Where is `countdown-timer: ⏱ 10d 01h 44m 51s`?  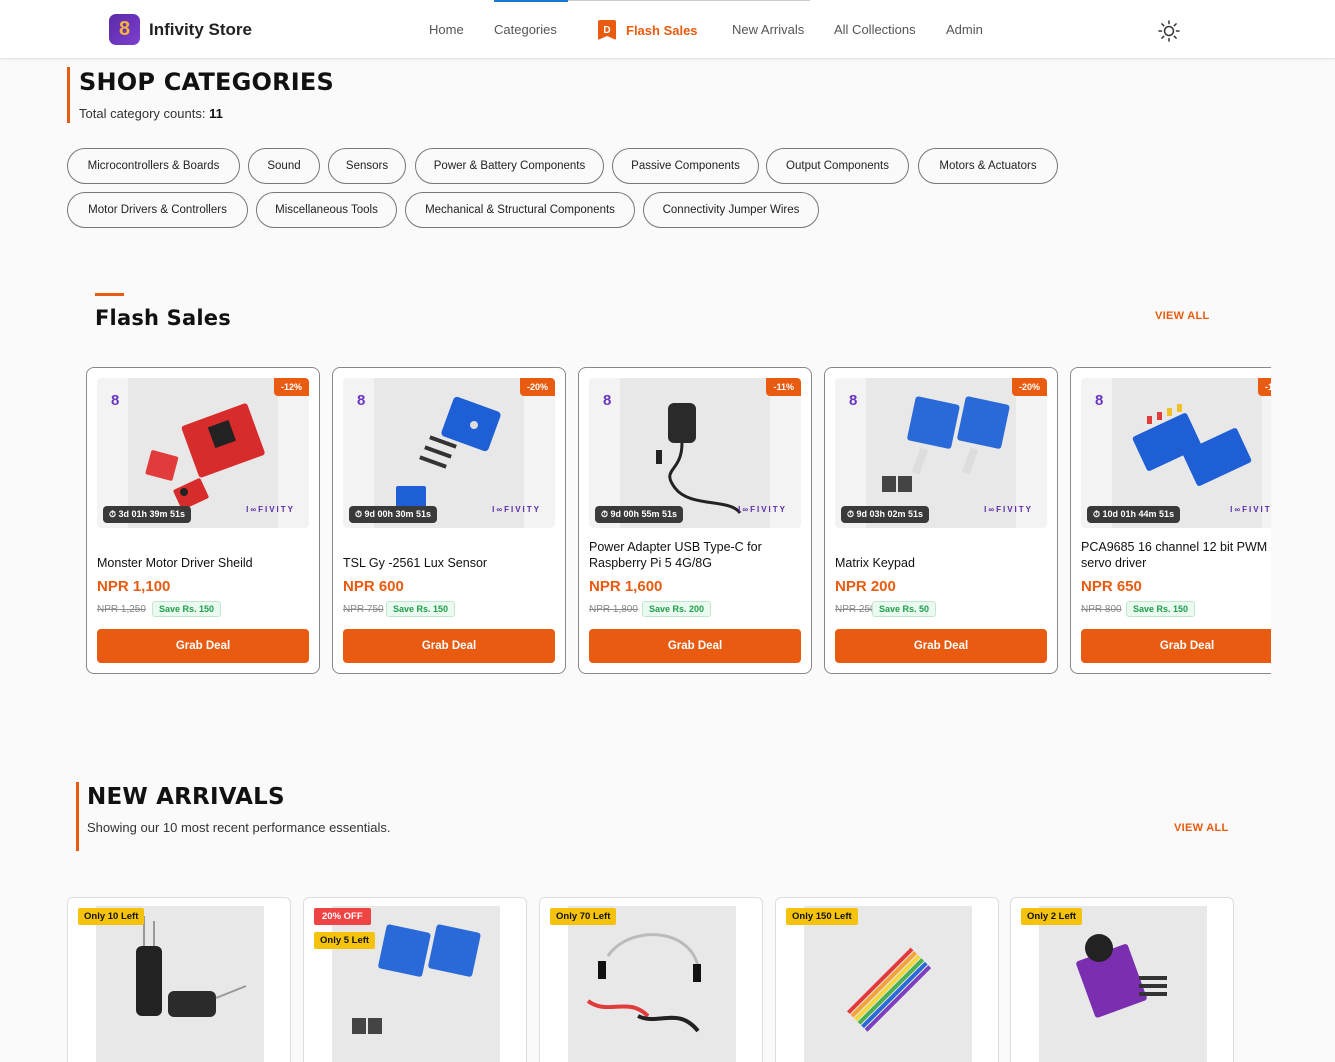 countdown-timer: ⏱ 10d 01h 44m 51s is located at coordinates (1134, 514).